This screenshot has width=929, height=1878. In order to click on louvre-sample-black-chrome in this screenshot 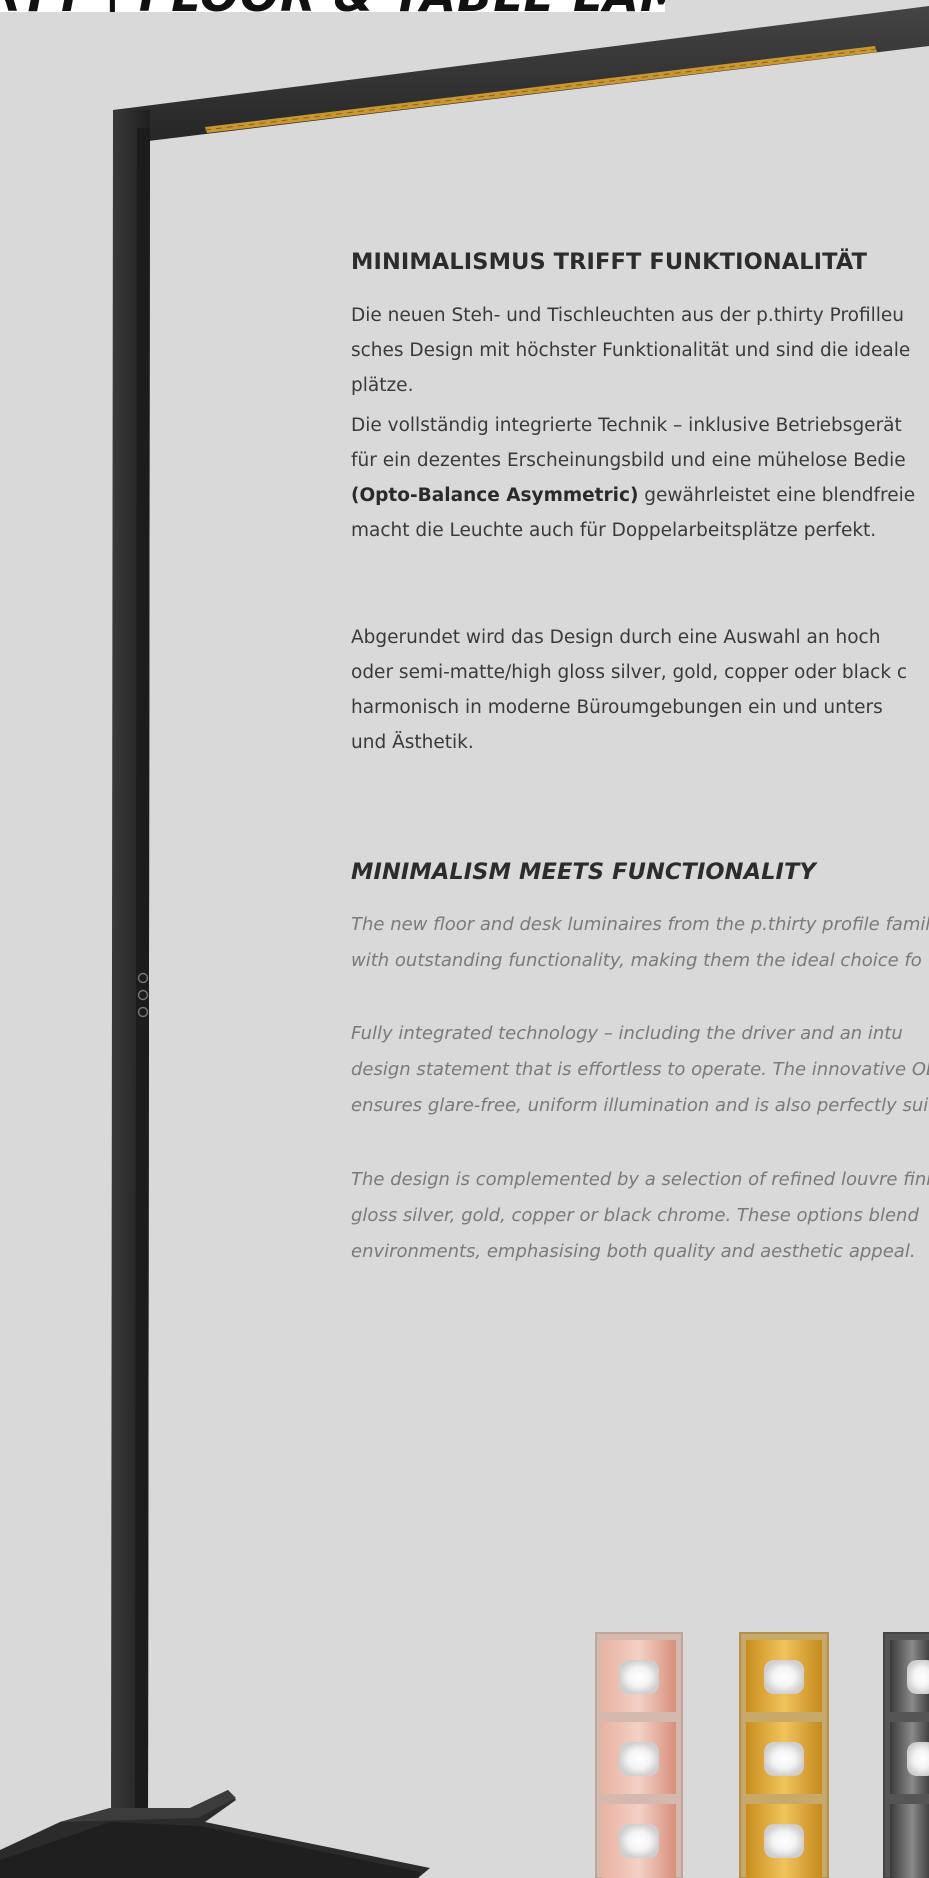, I will do `click(906, 1755)`.